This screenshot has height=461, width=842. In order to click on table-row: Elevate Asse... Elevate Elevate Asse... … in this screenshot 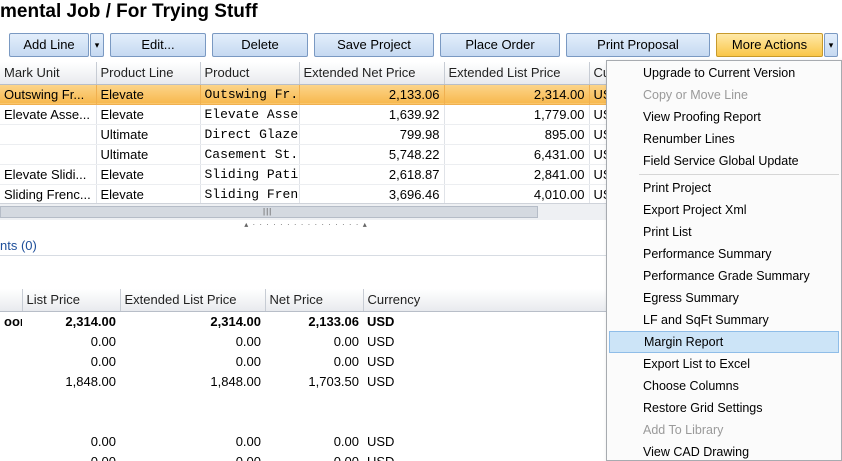, I will do `click(305, 114)`.